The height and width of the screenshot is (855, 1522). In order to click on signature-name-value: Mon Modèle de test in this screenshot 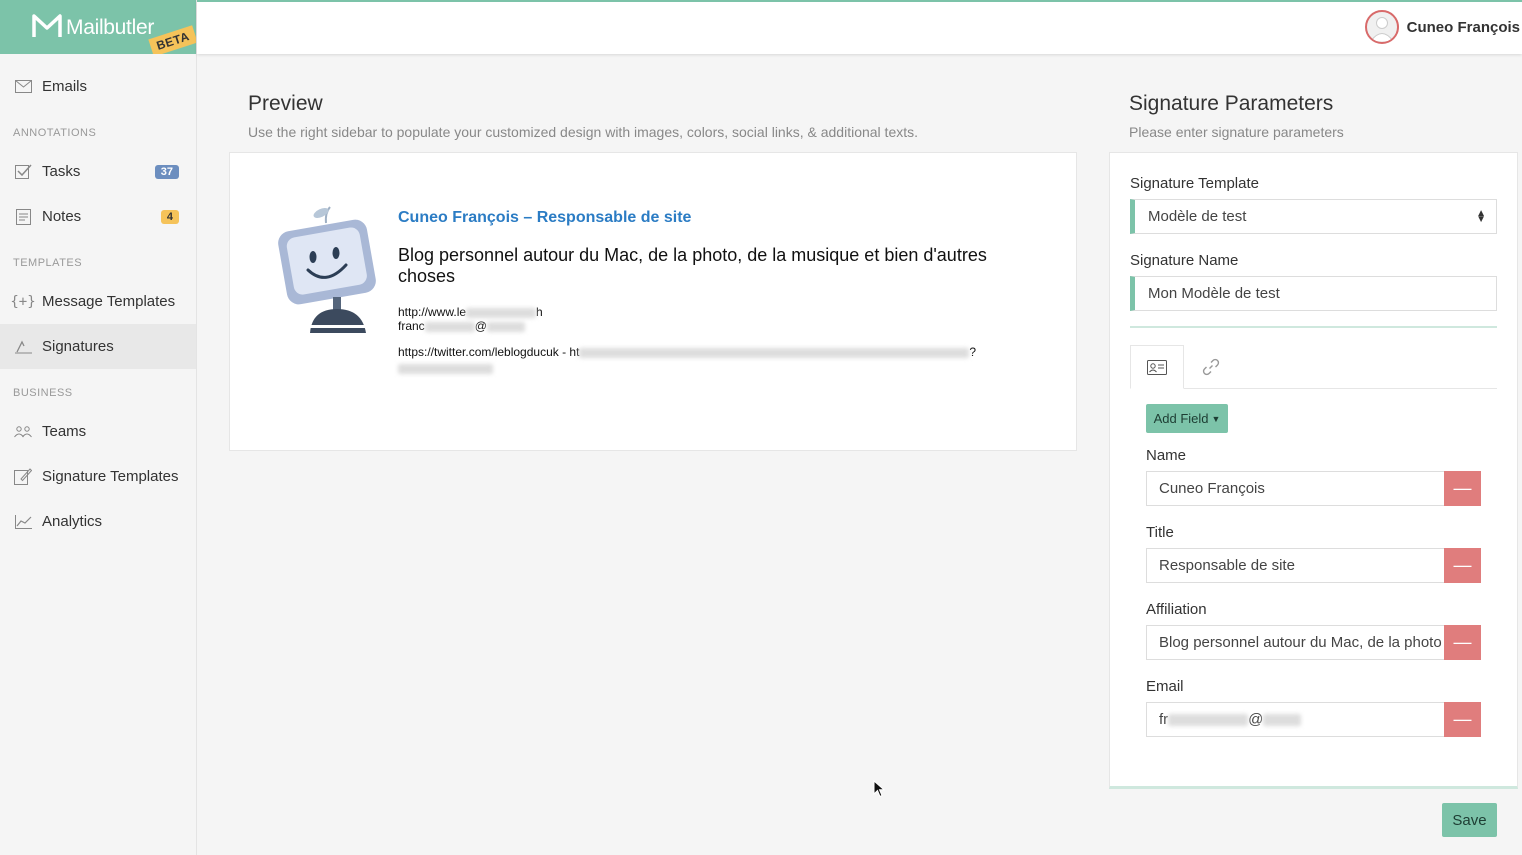, I will do `click(1214, 293)`.